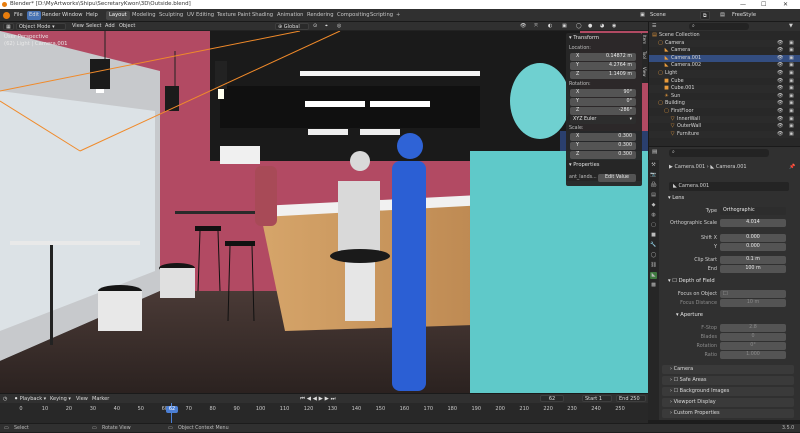 The height and width of the screenshot is (433, 800). What do you see at coordinates (5, 399) in the screenshot?
I see `timeline-type-icon: ◷` at bounding box center [5, 399].